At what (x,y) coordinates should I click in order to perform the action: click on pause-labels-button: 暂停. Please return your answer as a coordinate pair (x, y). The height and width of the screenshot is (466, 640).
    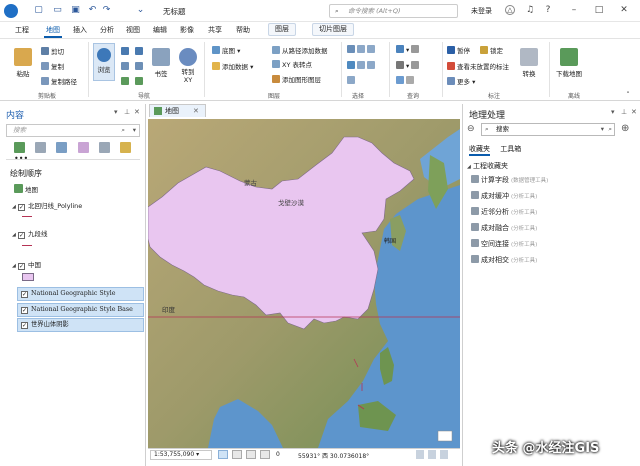
    Looking at the image, I should click on (458, 50).